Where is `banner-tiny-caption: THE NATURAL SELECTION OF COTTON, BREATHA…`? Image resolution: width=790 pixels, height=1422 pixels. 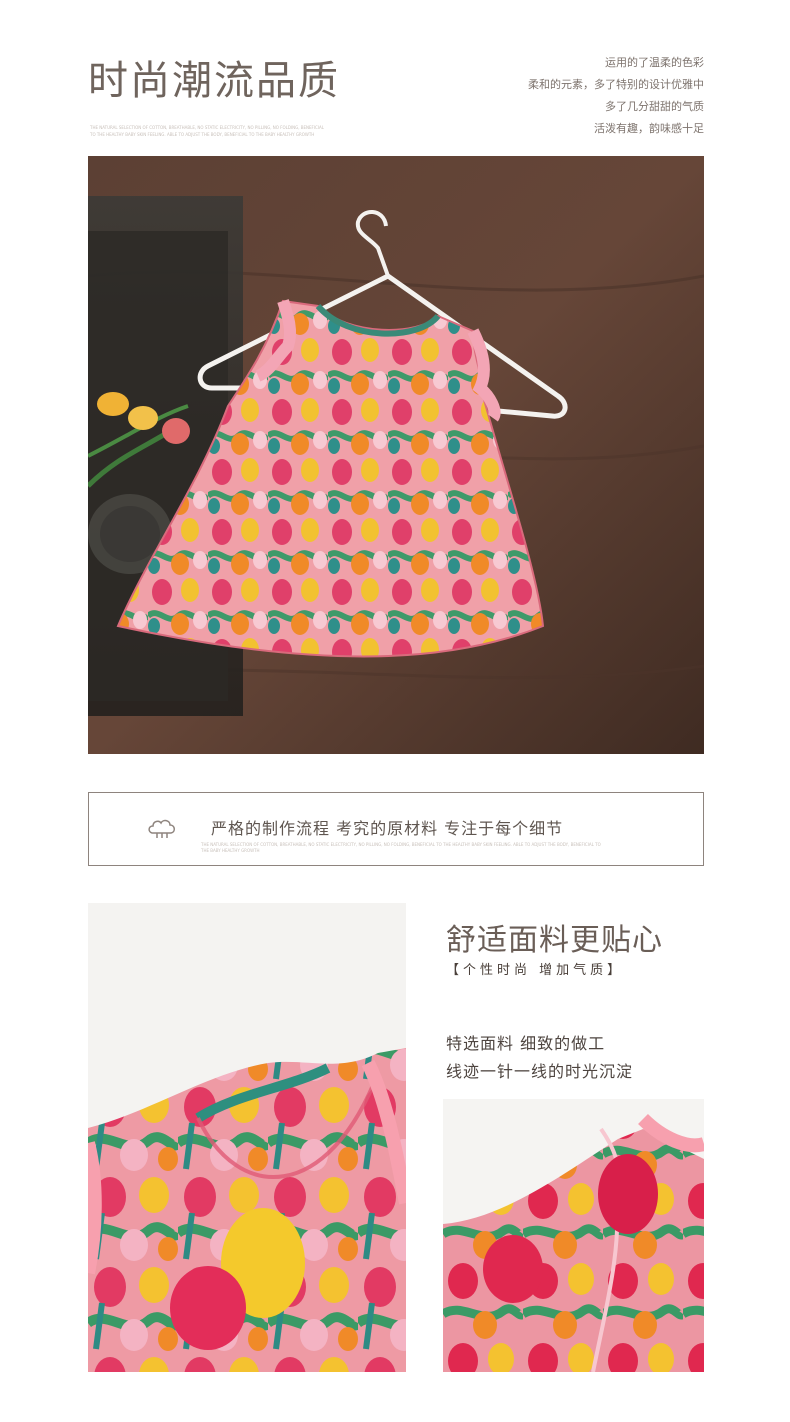 banner-tiny-caption: THE NATURAL SELECTION OF COTTON, BREATHA… is located at coordinates (401, 847).